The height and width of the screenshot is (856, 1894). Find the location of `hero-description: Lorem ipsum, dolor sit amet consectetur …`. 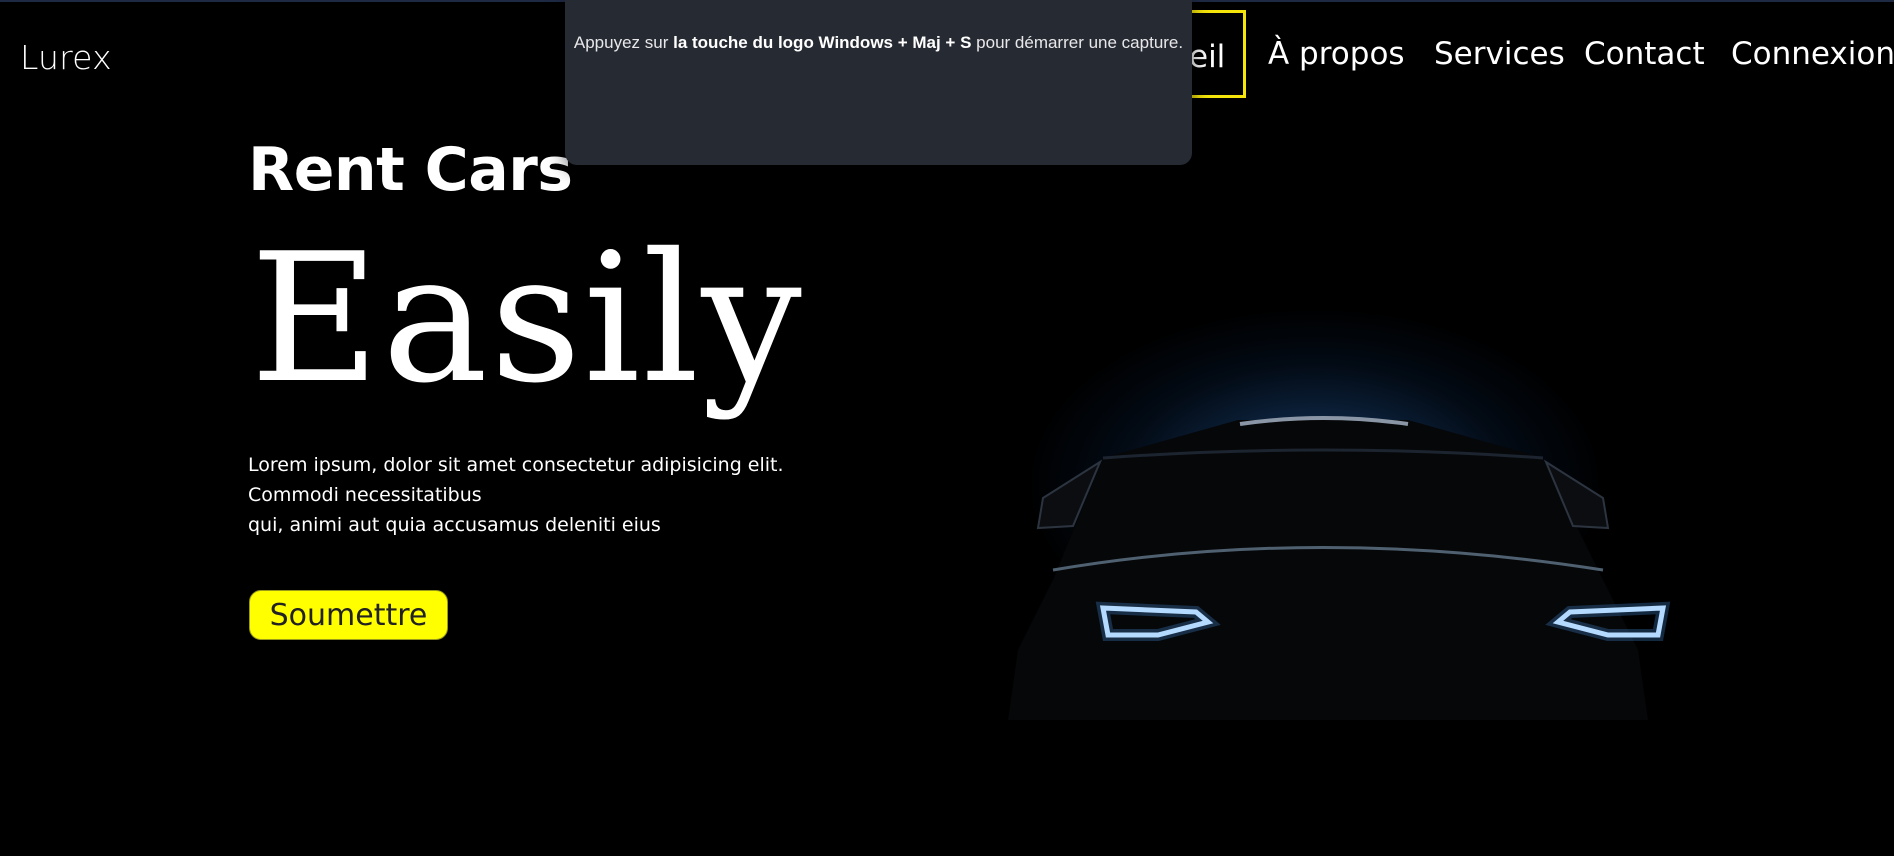

hero-description: Lorem ipsum, dolor sit amet consectetur … is located at coordinates (553, 495).